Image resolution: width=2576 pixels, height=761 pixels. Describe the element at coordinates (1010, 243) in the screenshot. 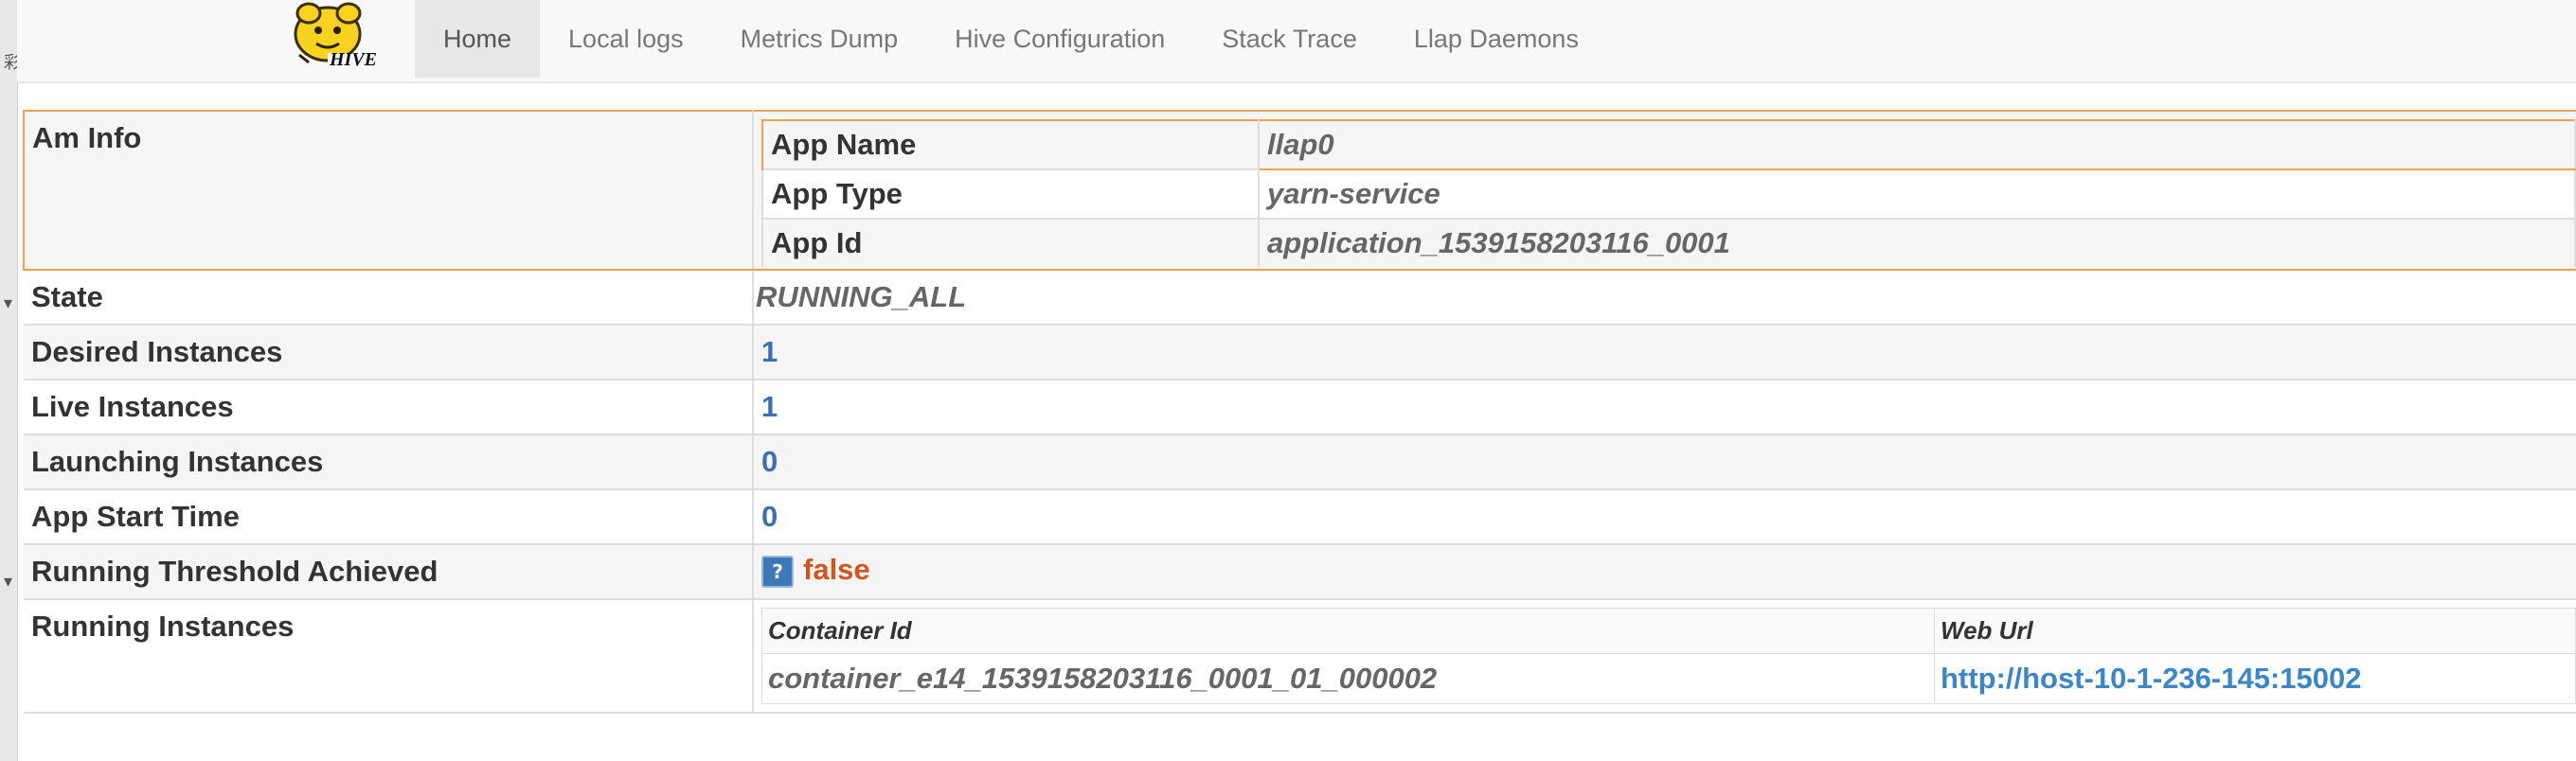

I see `app-id-label: App Id` at that location.